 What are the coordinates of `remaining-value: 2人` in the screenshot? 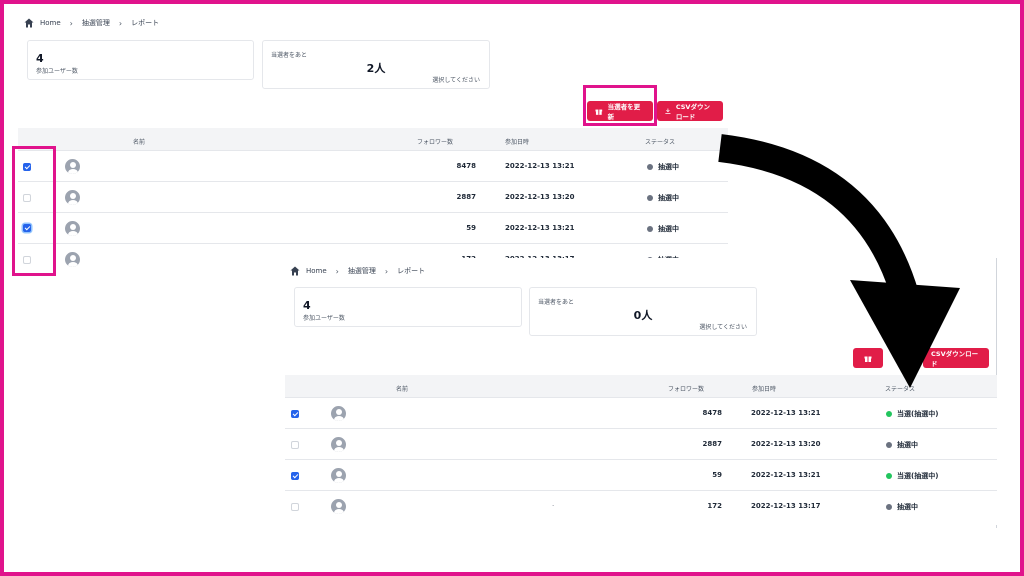 It's located at (376, 68).